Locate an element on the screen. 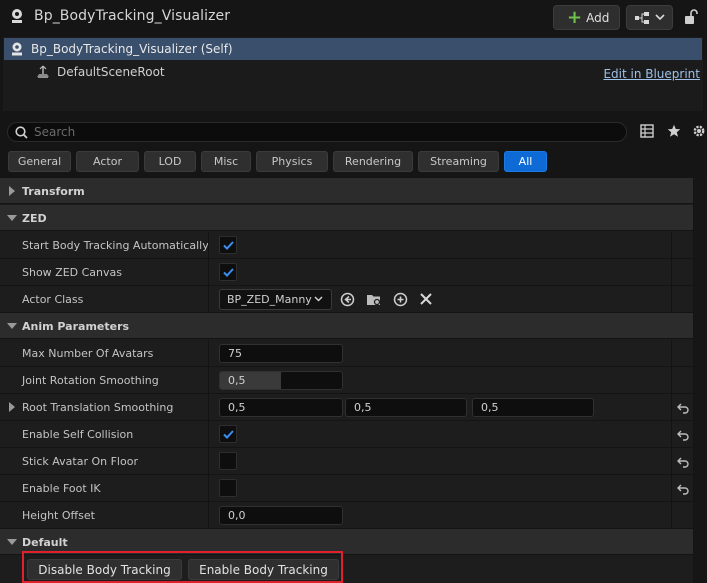 Image resolution: width=707 pixels, height=583 pixels. property-matrix-icon is located at coordinates (647, 131).